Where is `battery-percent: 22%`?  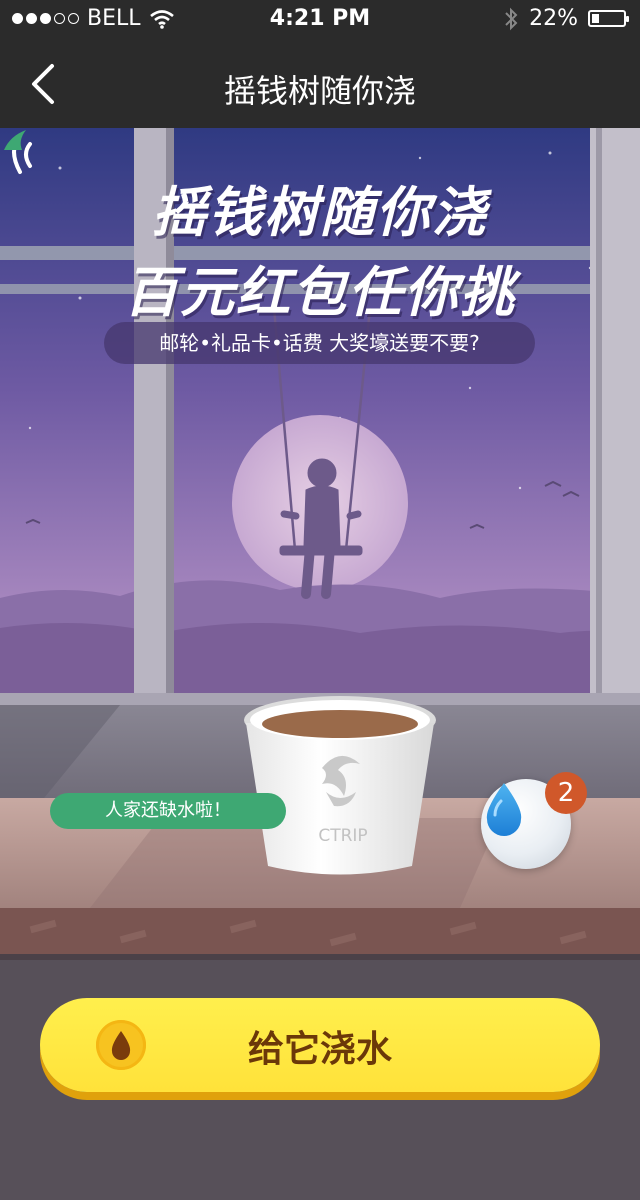
battery-percent: 22% is located at coordinates (553, 18).